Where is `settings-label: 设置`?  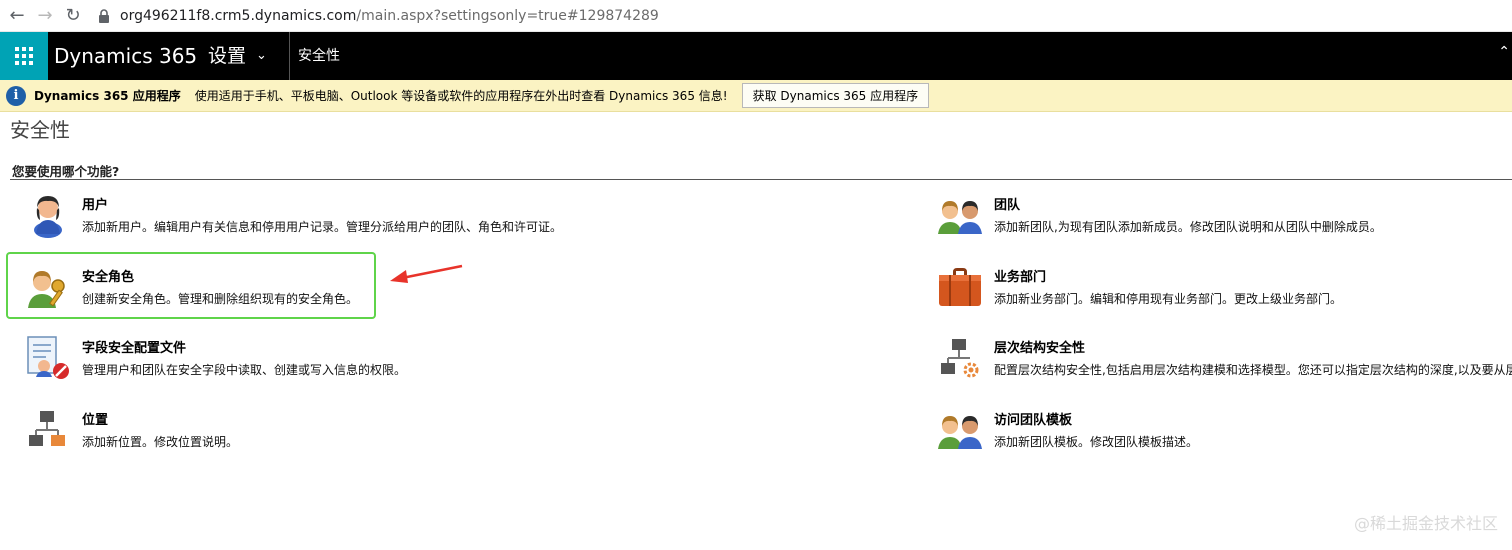 settings-label: 设置 is located at coordinates (227, 56).